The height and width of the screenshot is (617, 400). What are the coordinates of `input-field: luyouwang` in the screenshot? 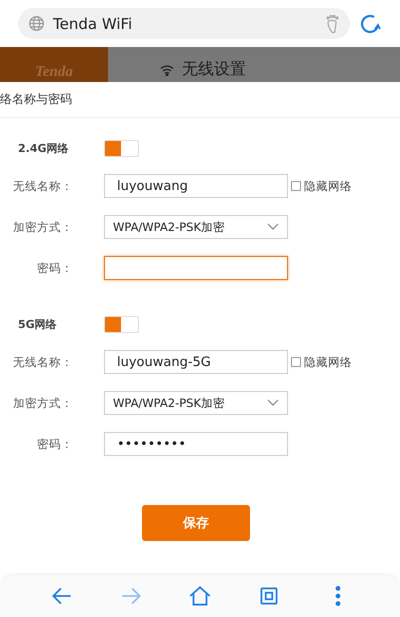 It's located at (196, 186).